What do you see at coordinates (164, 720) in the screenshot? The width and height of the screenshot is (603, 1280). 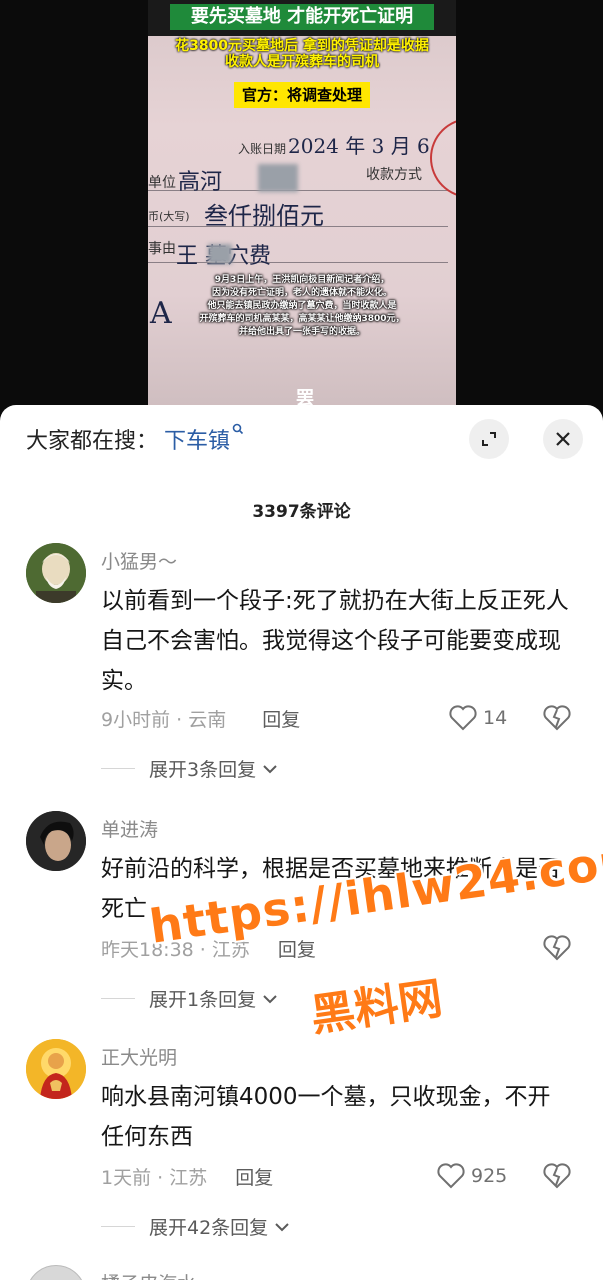 I see `comment-time-location: 9小时前 · 云南` at bounding box center [164, 720].